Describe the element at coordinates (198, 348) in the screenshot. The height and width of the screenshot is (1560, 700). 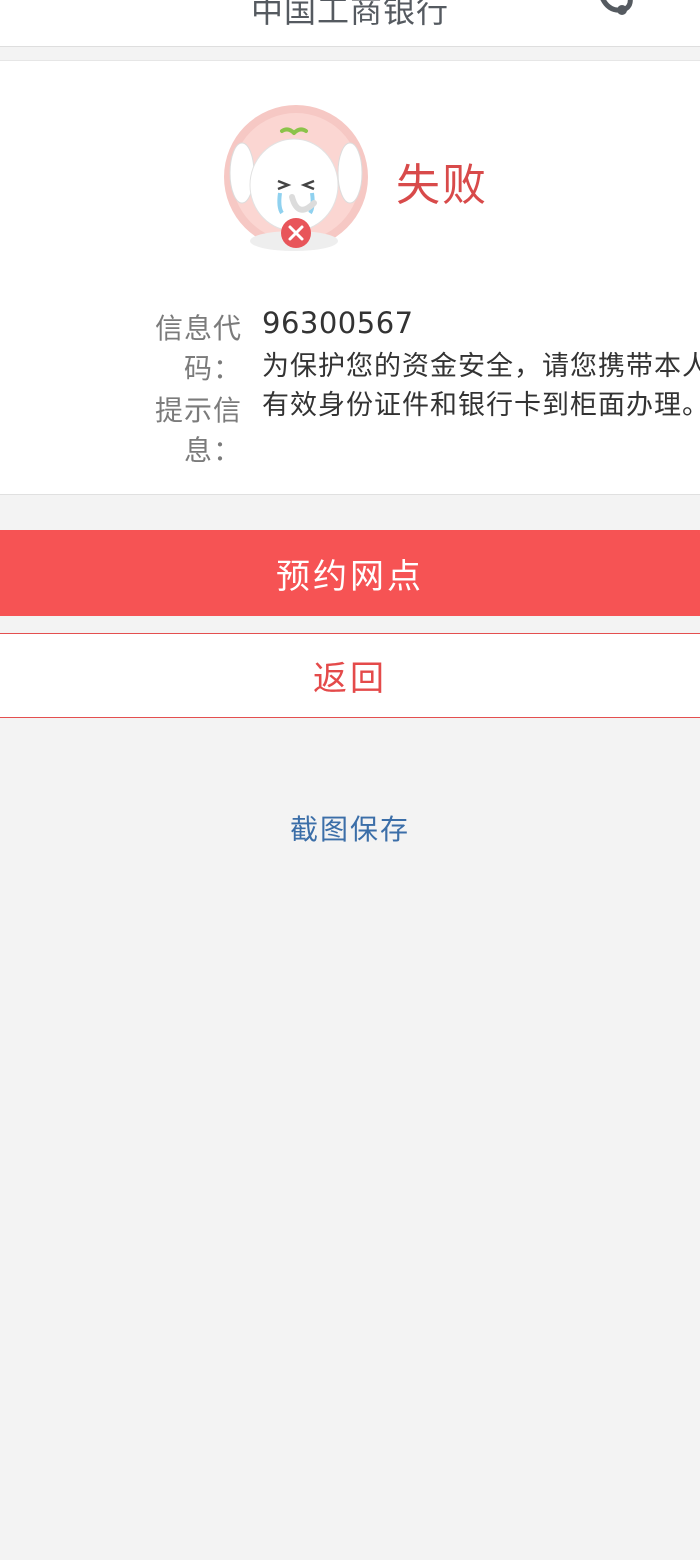
I see `info-code-label: 信息代码：` at that location.